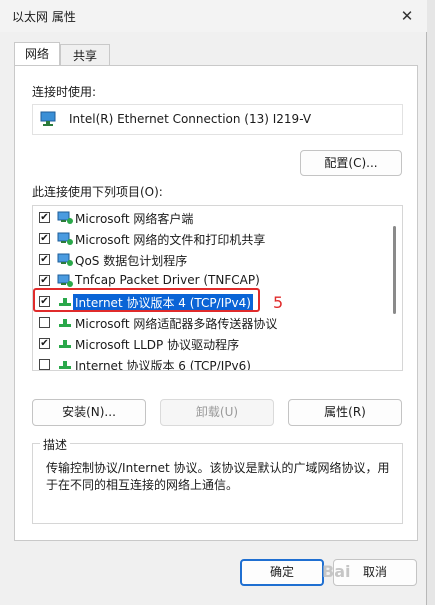  I want to click on list-item: ✔ Microsoft LLDP 协议驱动程序, so click(210, 344).